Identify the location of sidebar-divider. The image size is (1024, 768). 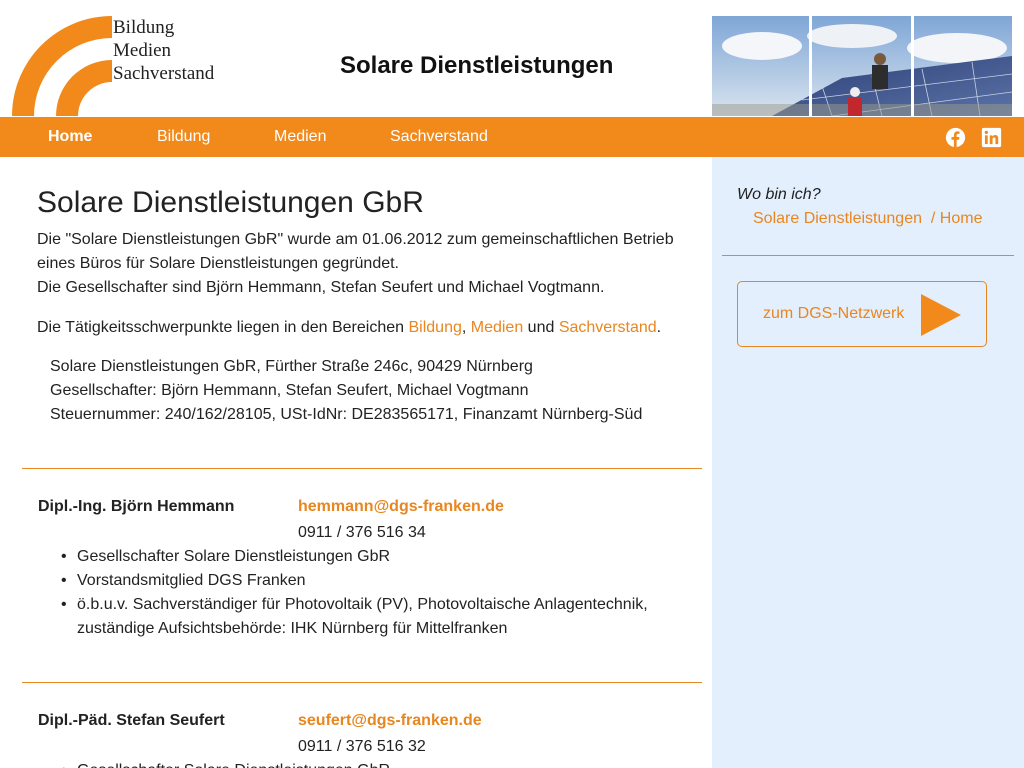
(868, 255).